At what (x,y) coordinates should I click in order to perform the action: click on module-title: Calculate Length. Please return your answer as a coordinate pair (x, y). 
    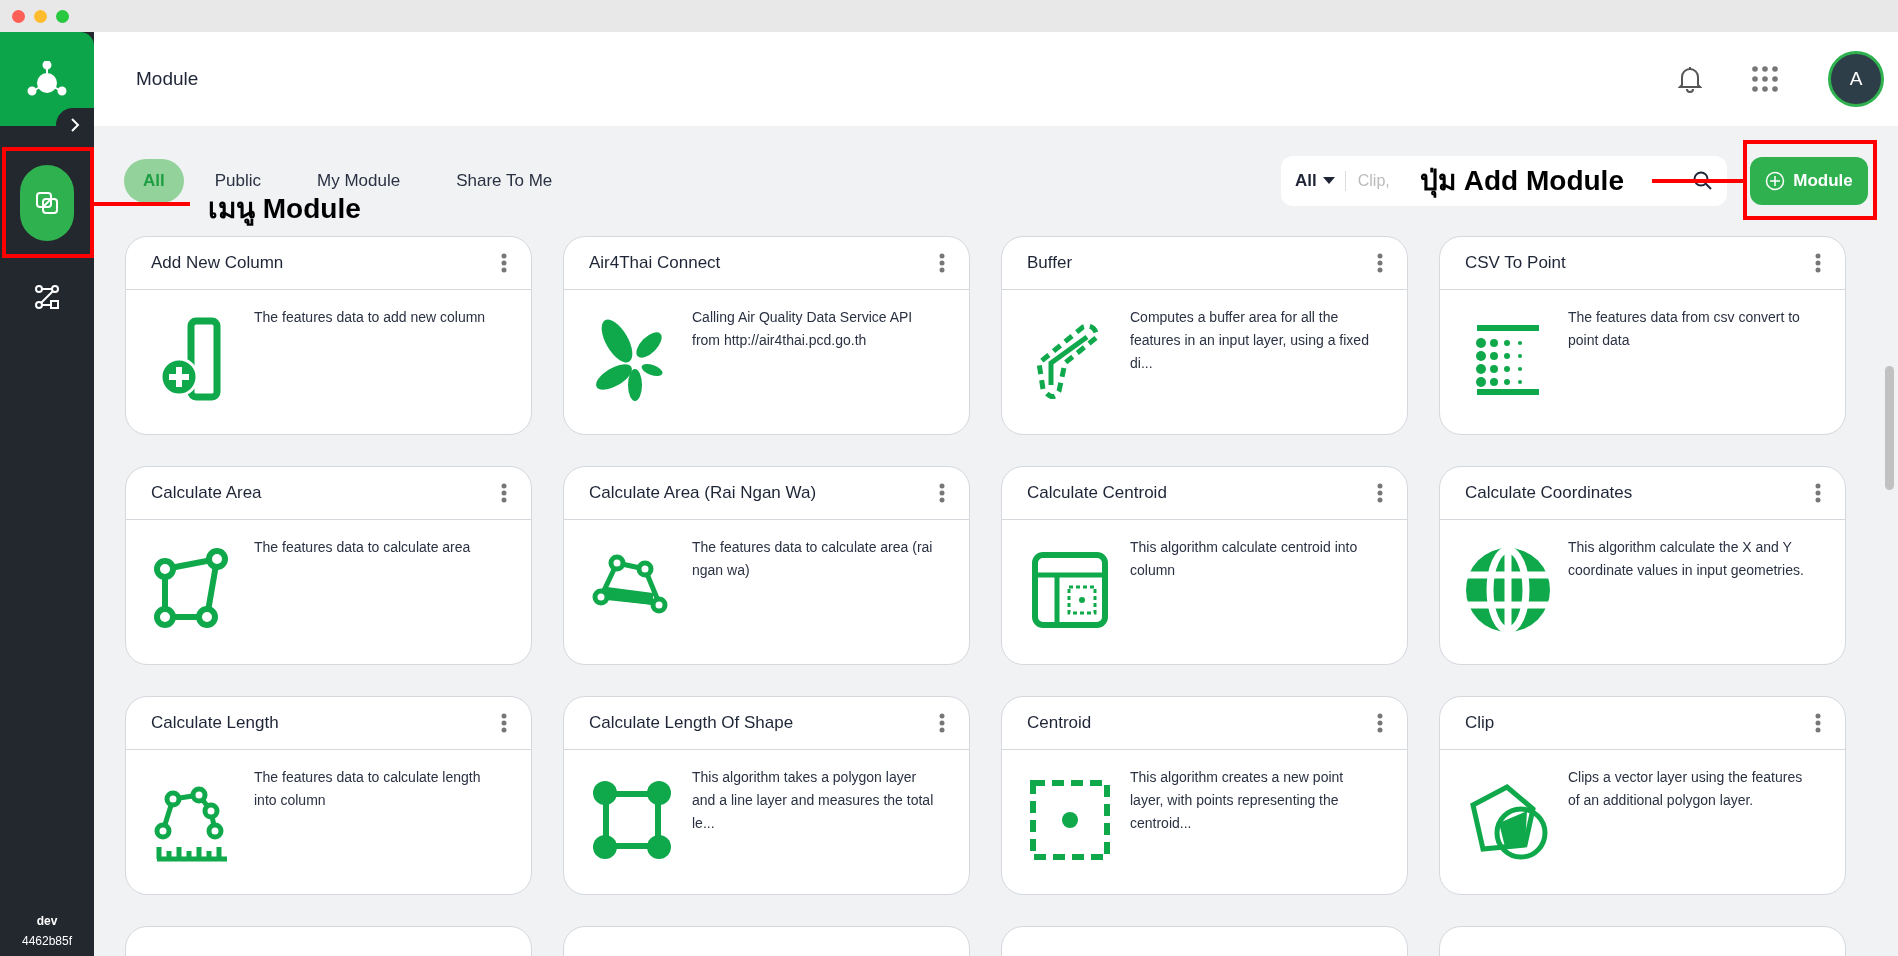
    Looking at the image, I should click on (215, 723).